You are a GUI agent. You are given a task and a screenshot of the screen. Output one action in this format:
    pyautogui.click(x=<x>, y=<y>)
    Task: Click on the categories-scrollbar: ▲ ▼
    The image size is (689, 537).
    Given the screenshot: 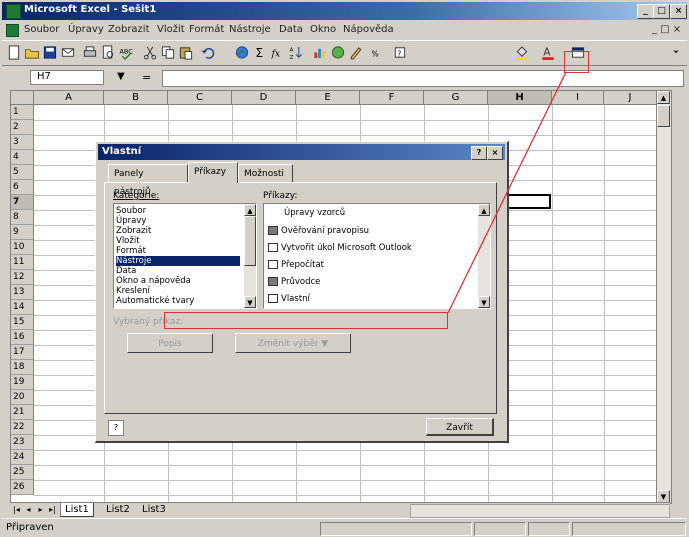 What is the action you would take?
    pyautogui.click(x=250, y=256)
    